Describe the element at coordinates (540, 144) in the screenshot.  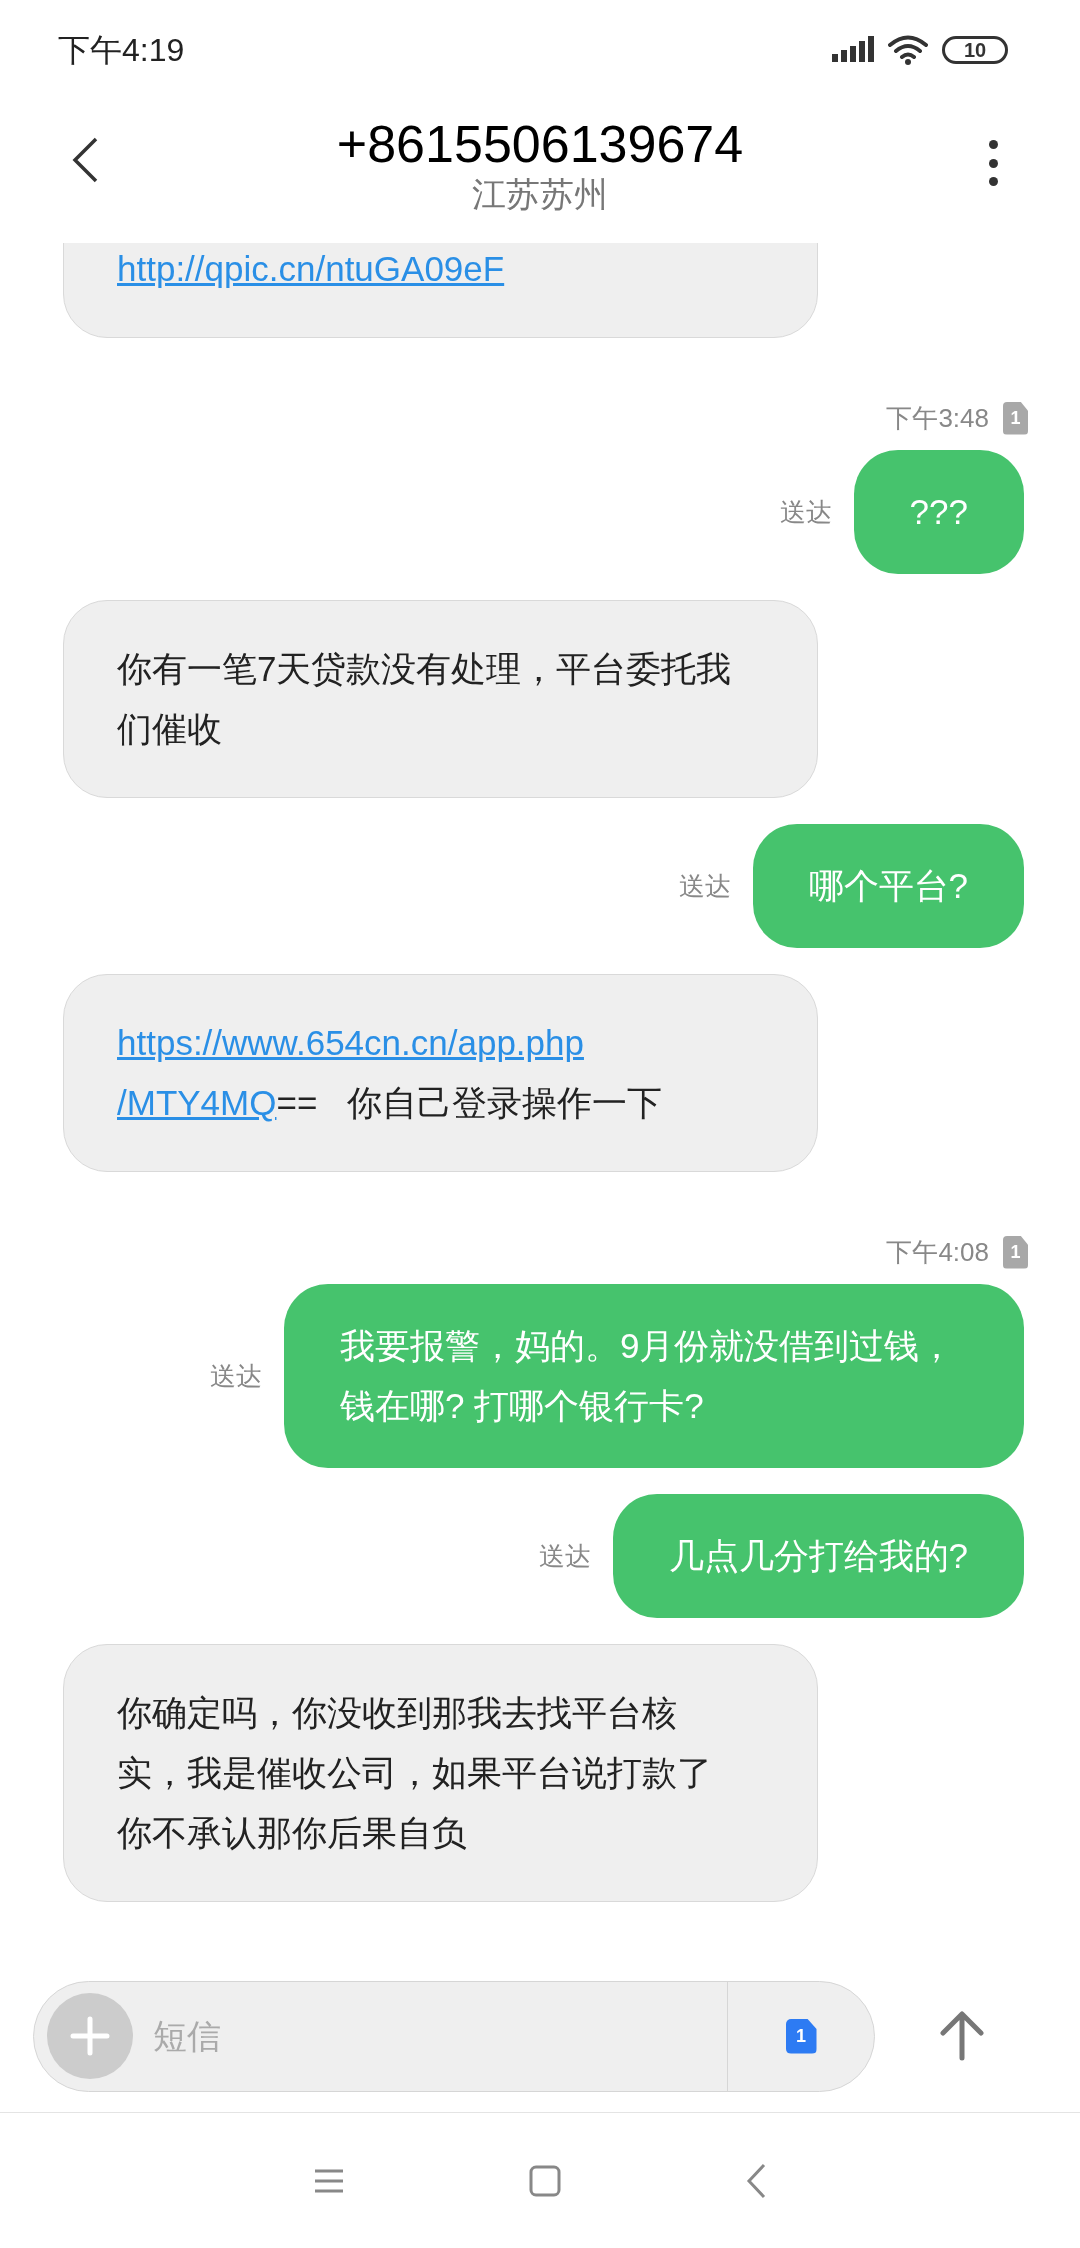
I see `contact-number: +8615506139674` at that location.